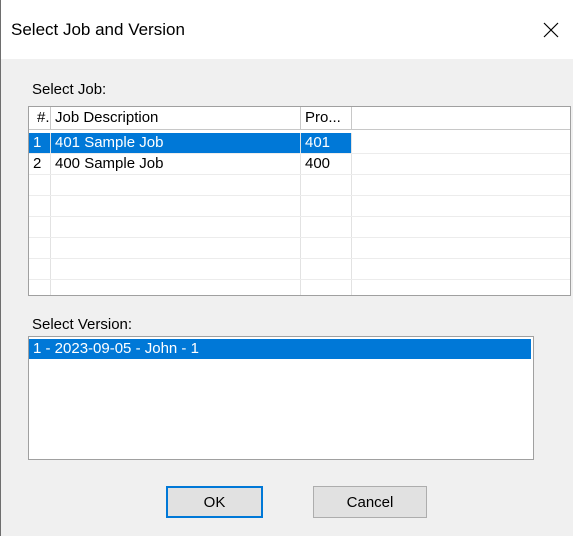 The image size is (573, 536). What do you see at coordinates (280, 349) in the screenshot?
I see `version-list-item: 1 - 2023-09-05 - John - 1` at bounding box center [280, 349].